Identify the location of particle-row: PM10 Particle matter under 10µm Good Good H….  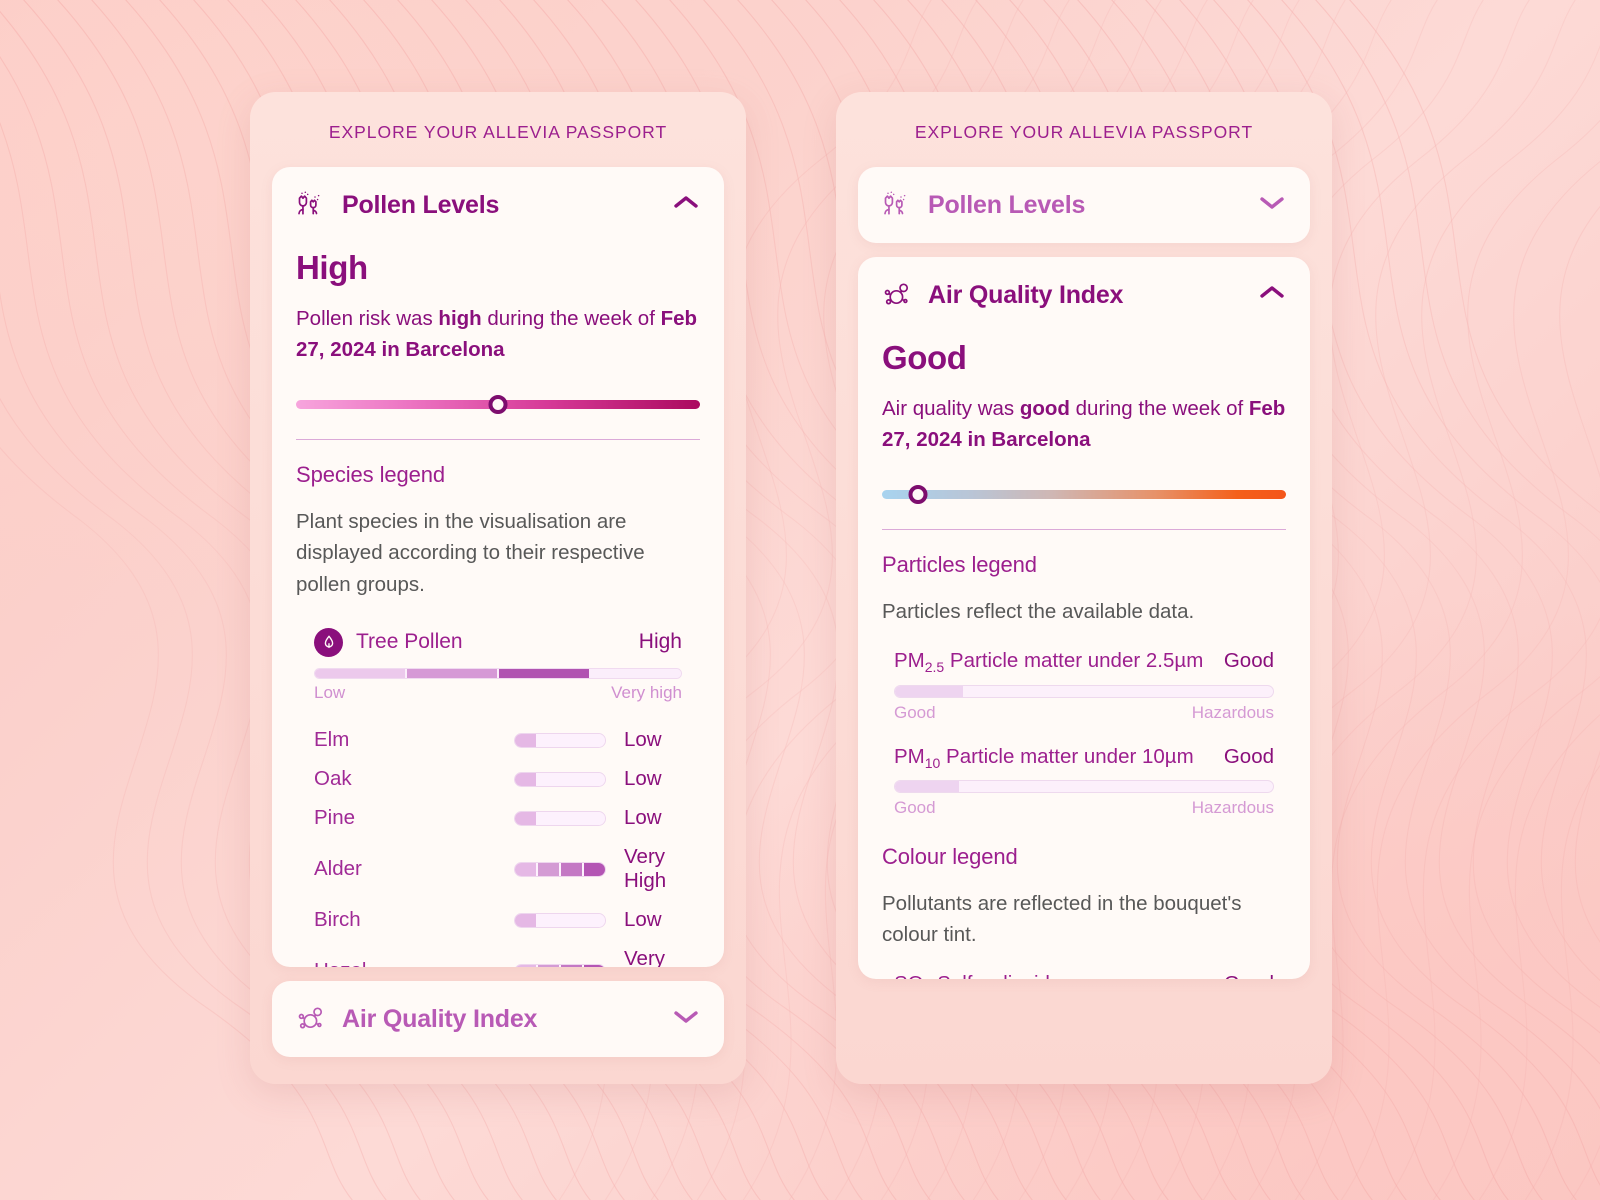
(1084, 781).